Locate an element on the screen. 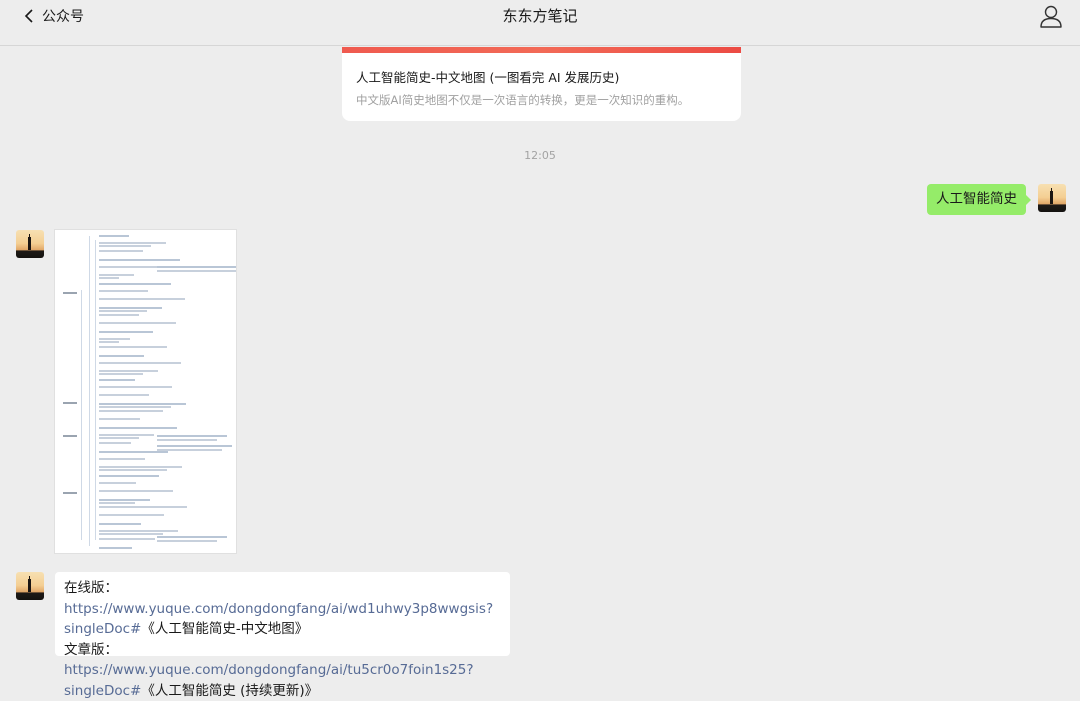 This screenshot has height=701, width=1080. image-message is located at coordinates (145, 391).